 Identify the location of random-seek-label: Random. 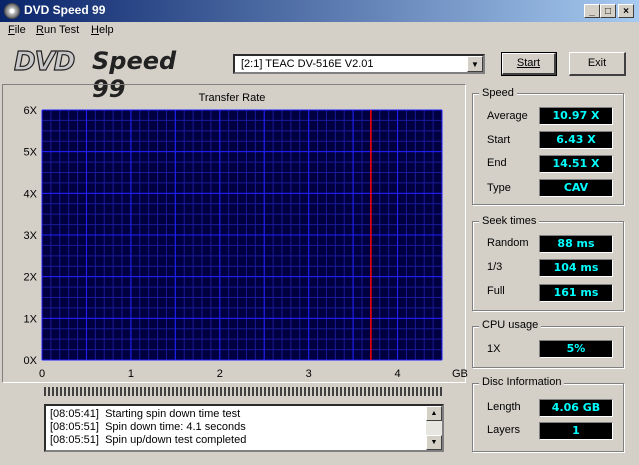
(508, 243).